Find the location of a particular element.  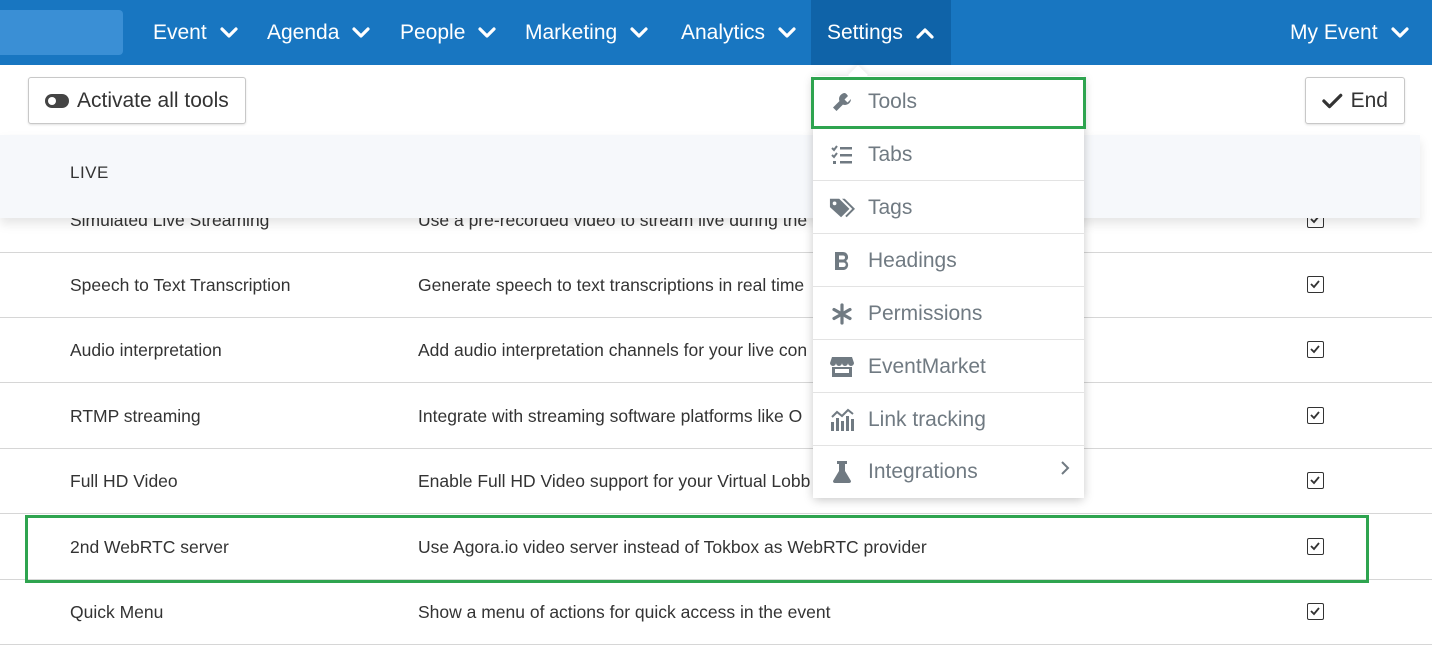

menu-item-permissions: Permissions is located at coordinates (948, 314).